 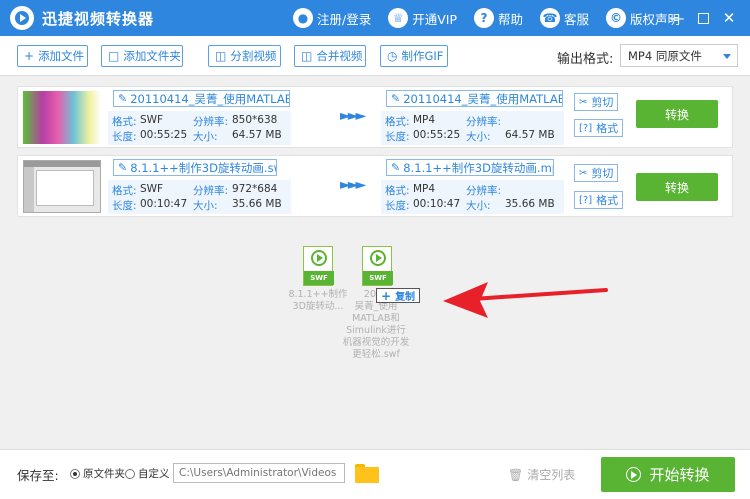 What do you see at coordinates (422, 56) in the screenshot?
I see `make-gif-label: 制作GIF` at bounding box center [422, 56].